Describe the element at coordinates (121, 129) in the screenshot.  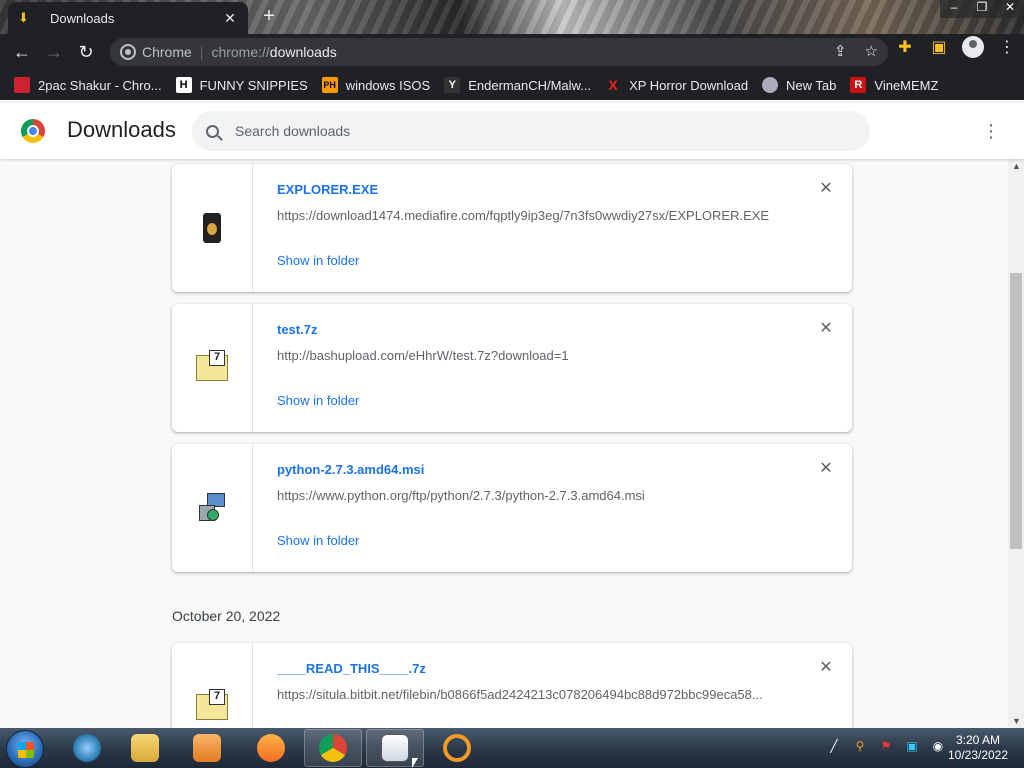
I see `page-title: Downloads` at that location.